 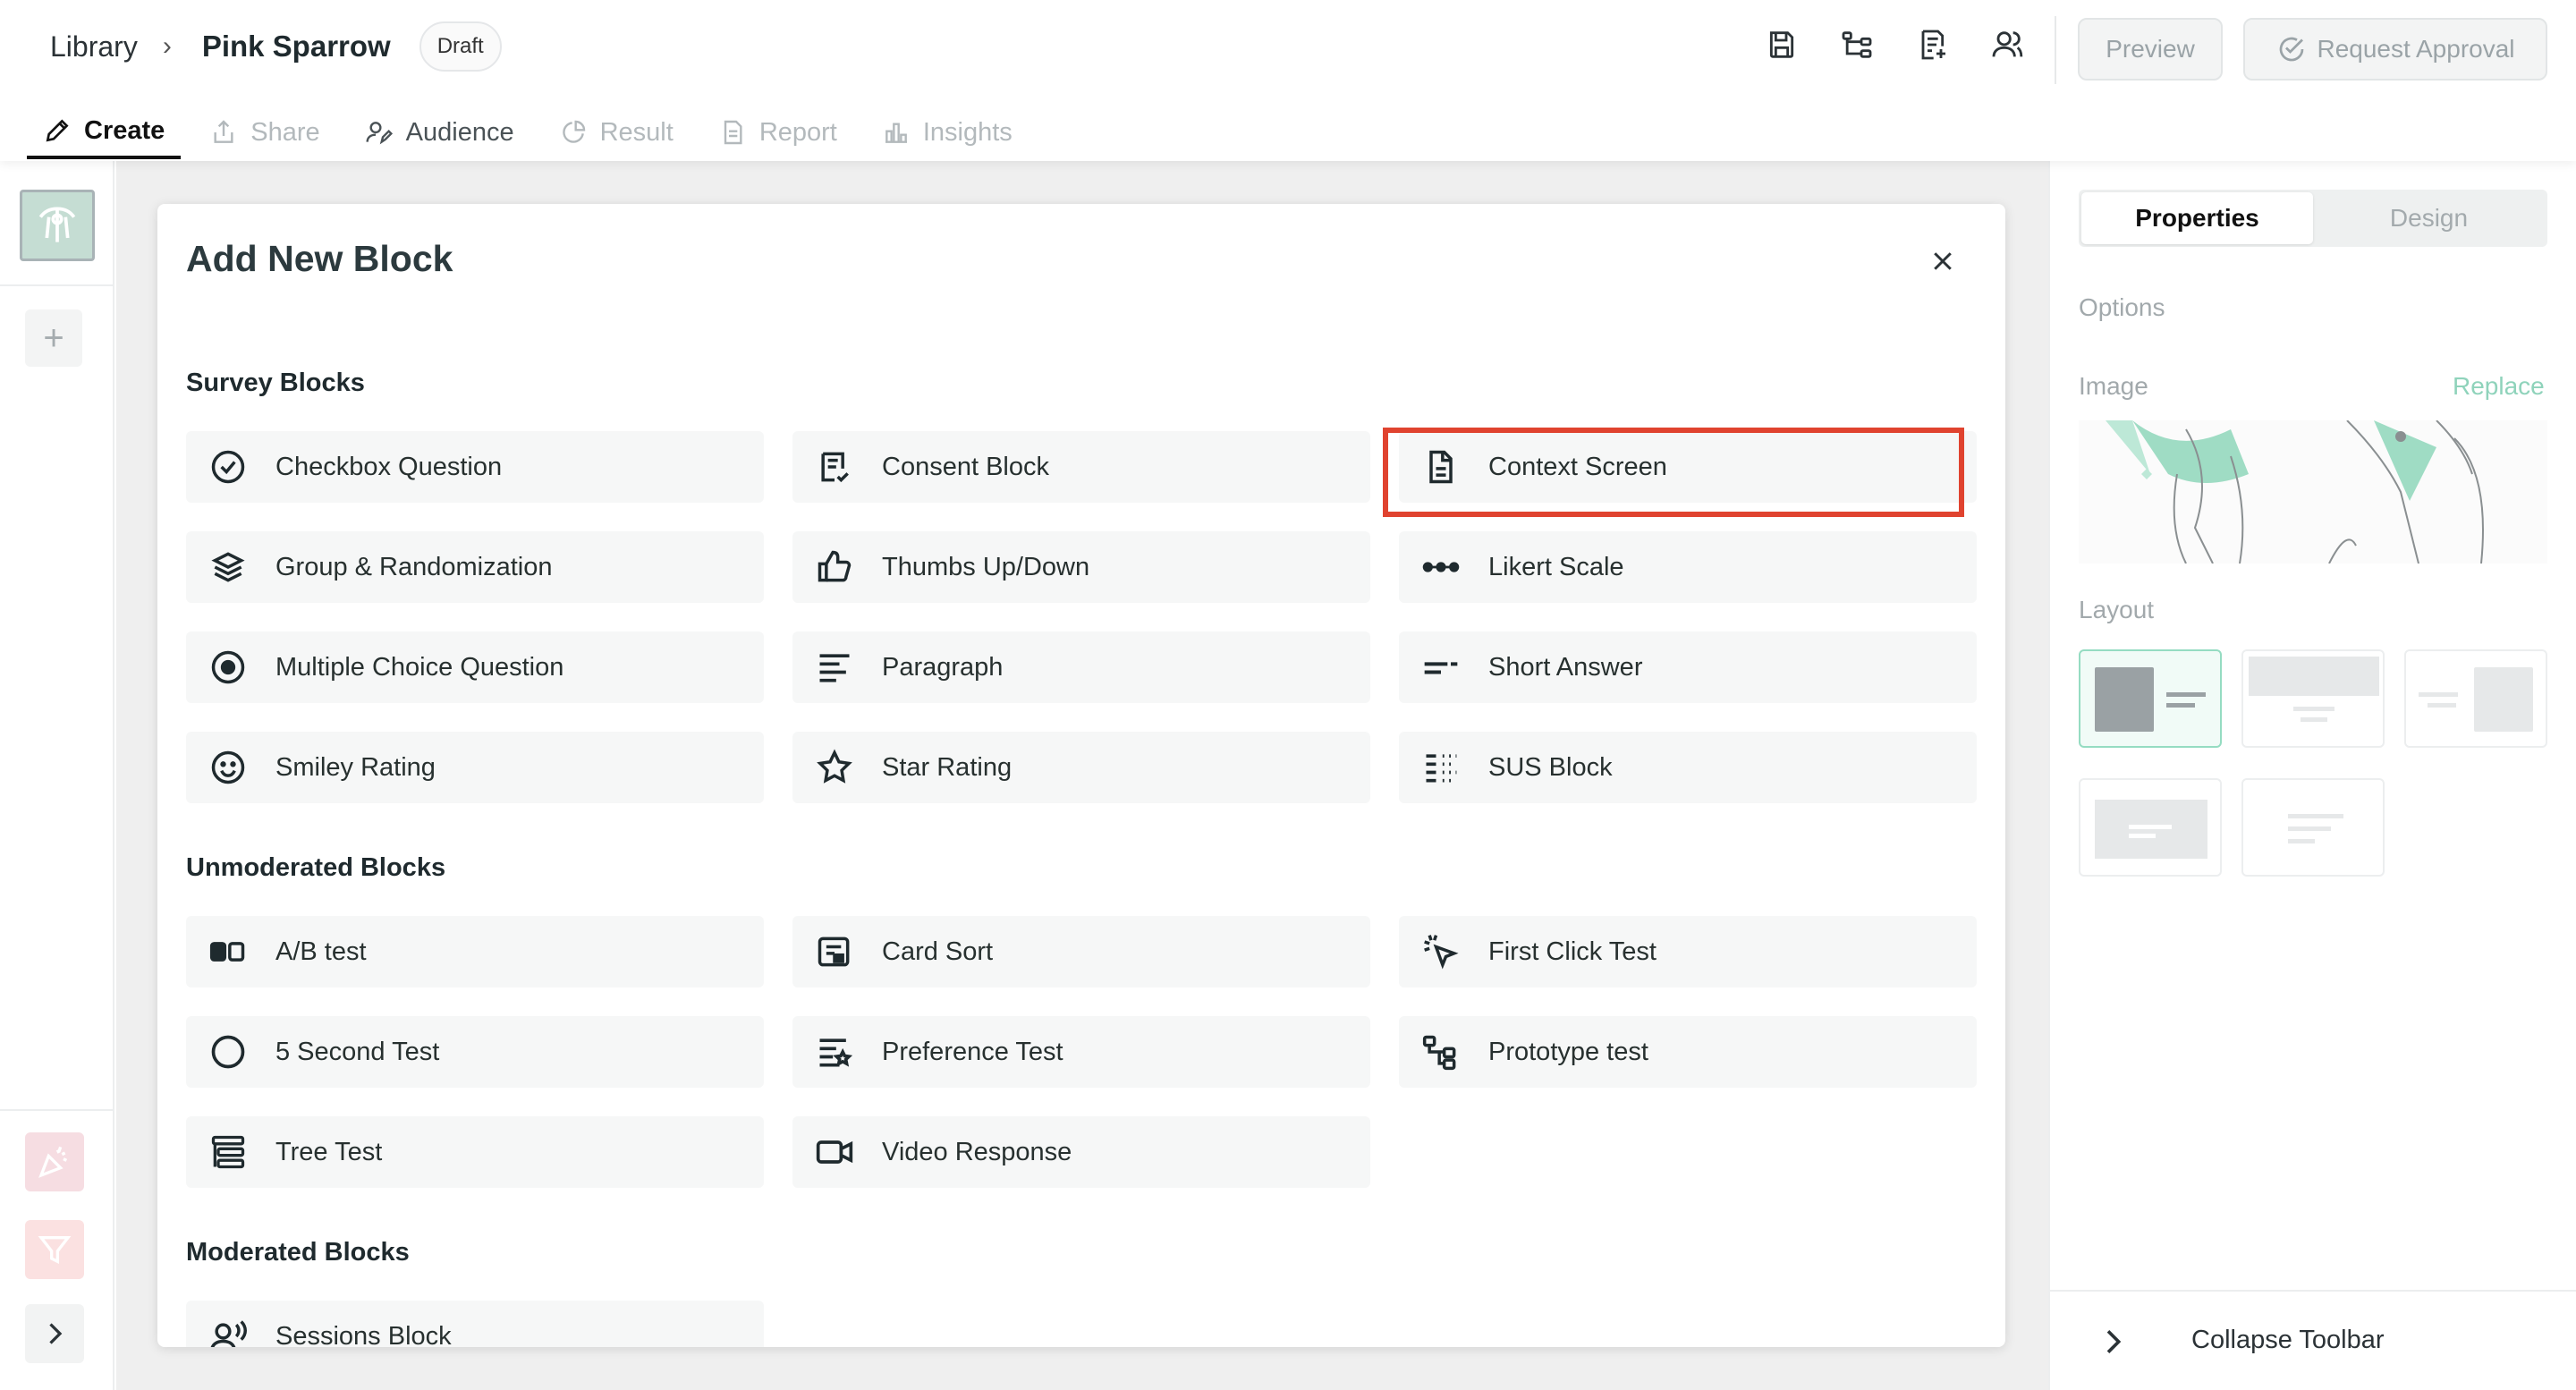 What do you see at coordinates (104, 132) in the screenshot?
I see `tab-create: Create` at bounding box center [104, 132].